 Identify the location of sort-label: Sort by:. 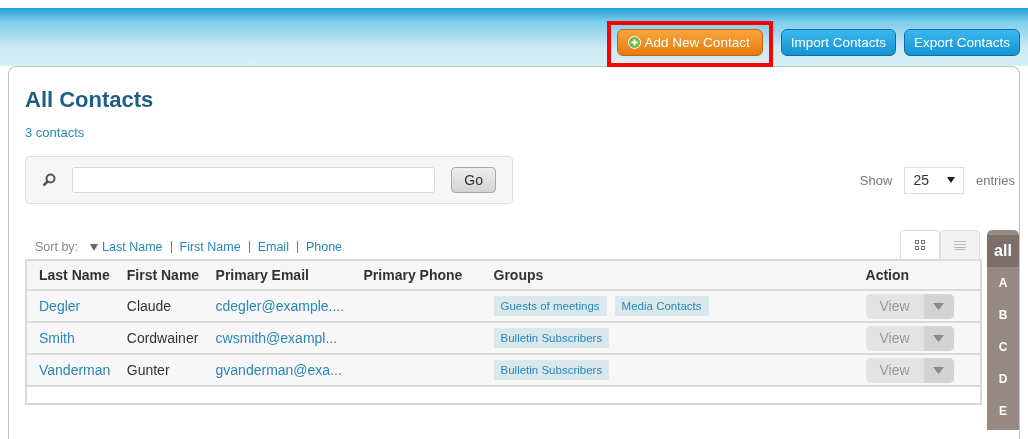
(57, 247).